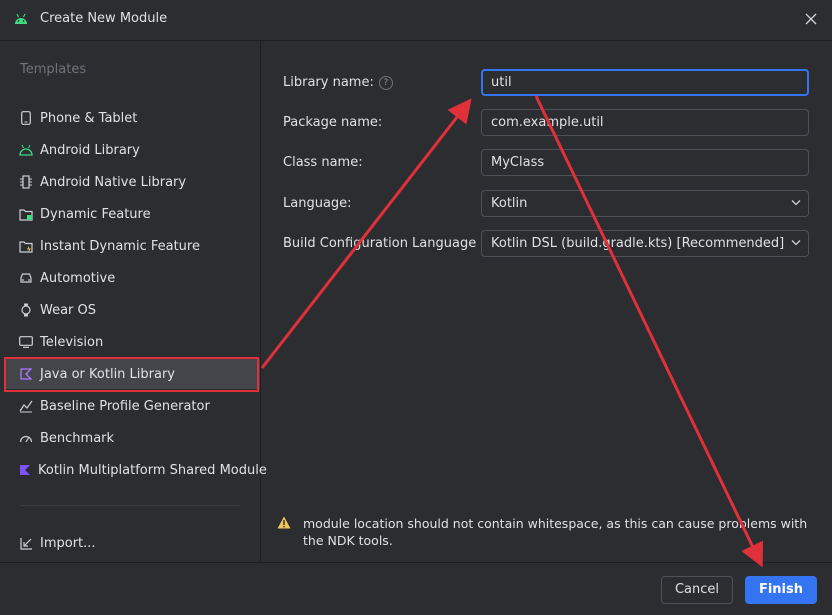 Image resolution: width=832 pixels, height=615 pixels. Describe the element at coordinates (113, 182) in the screenshot. I see `template-label: Android Native Library` at that location.